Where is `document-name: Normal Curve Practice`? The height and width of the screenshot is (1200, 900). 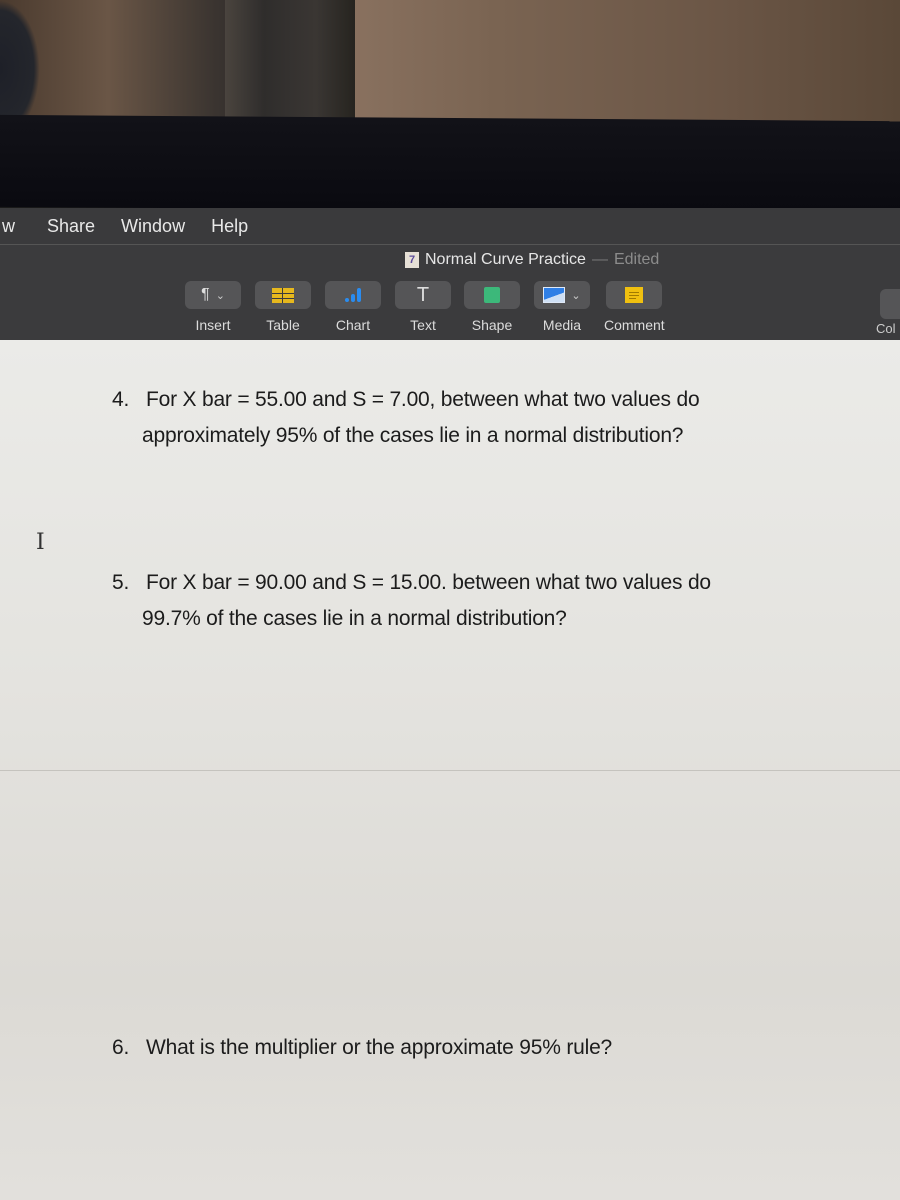 document-name: Normal Curve Practice is located at coordinates (505, 259).